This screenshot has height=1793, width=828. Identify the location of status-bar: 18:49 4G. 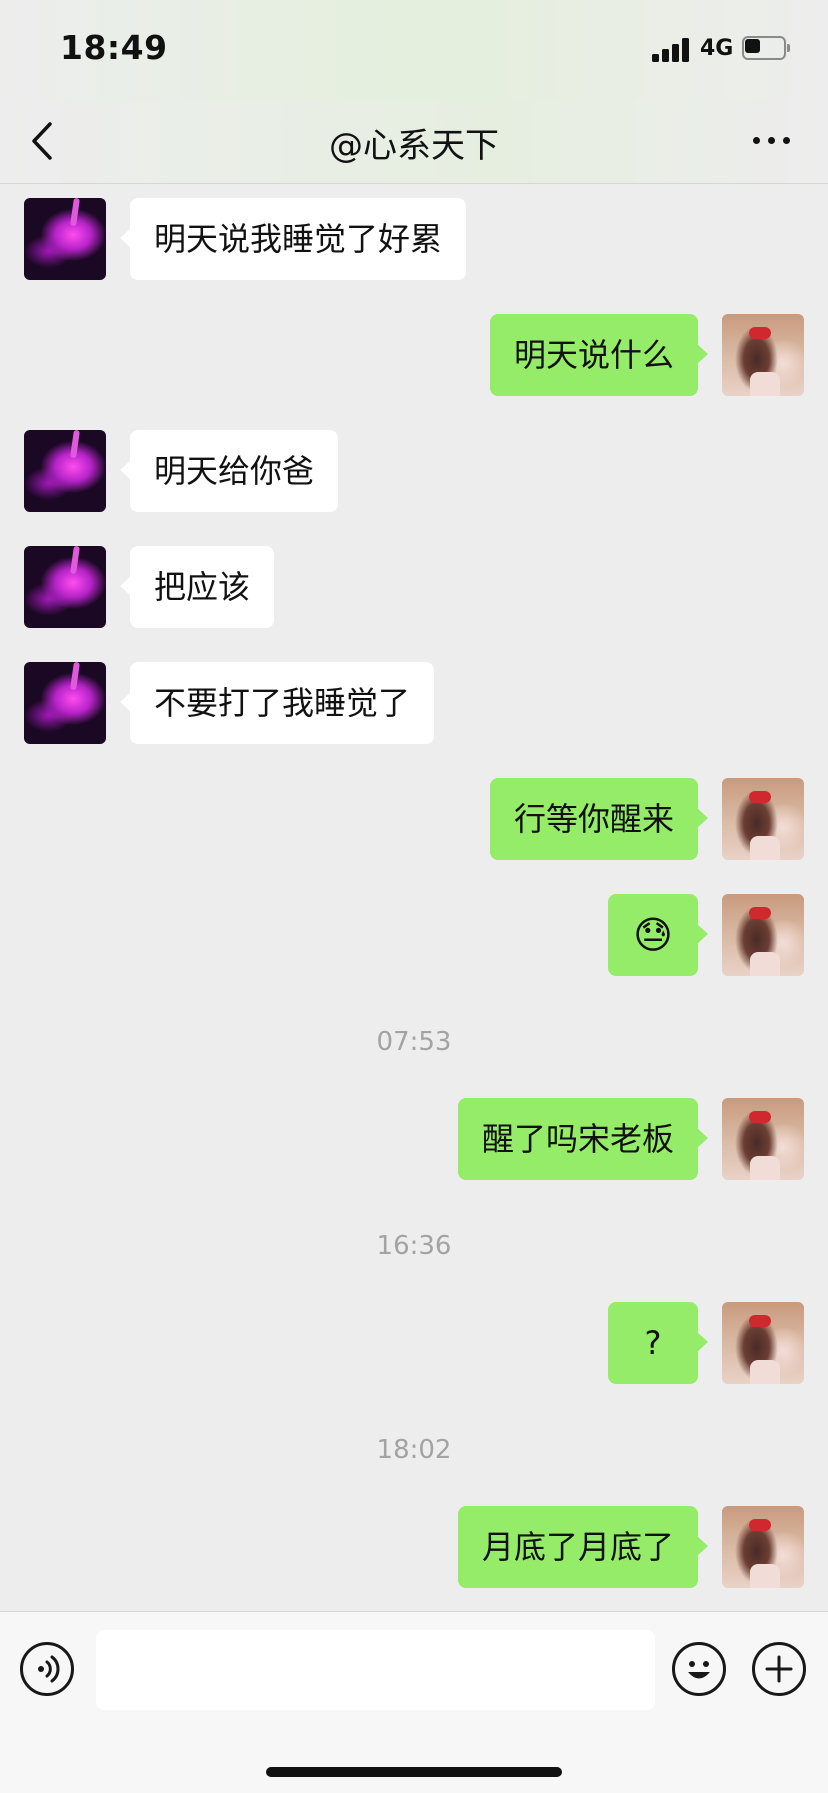
(414, 50).